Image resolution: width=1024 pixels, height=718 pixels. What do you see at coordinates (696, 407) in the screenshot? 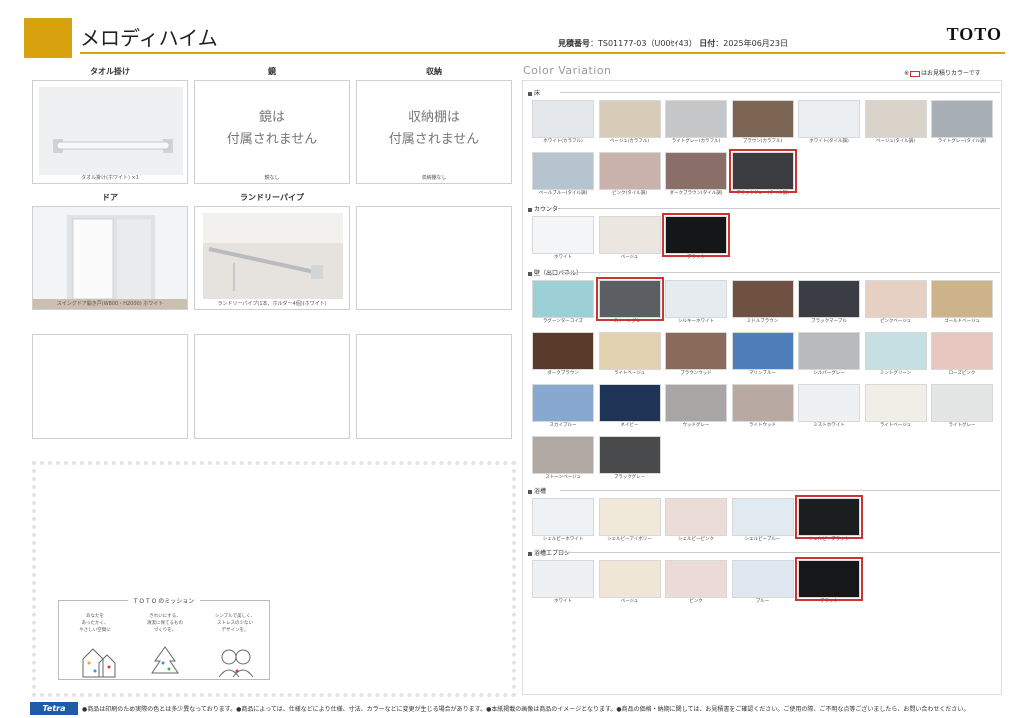
I see `color-swatch: ウッドグレー` at bounding box center [696, 407].